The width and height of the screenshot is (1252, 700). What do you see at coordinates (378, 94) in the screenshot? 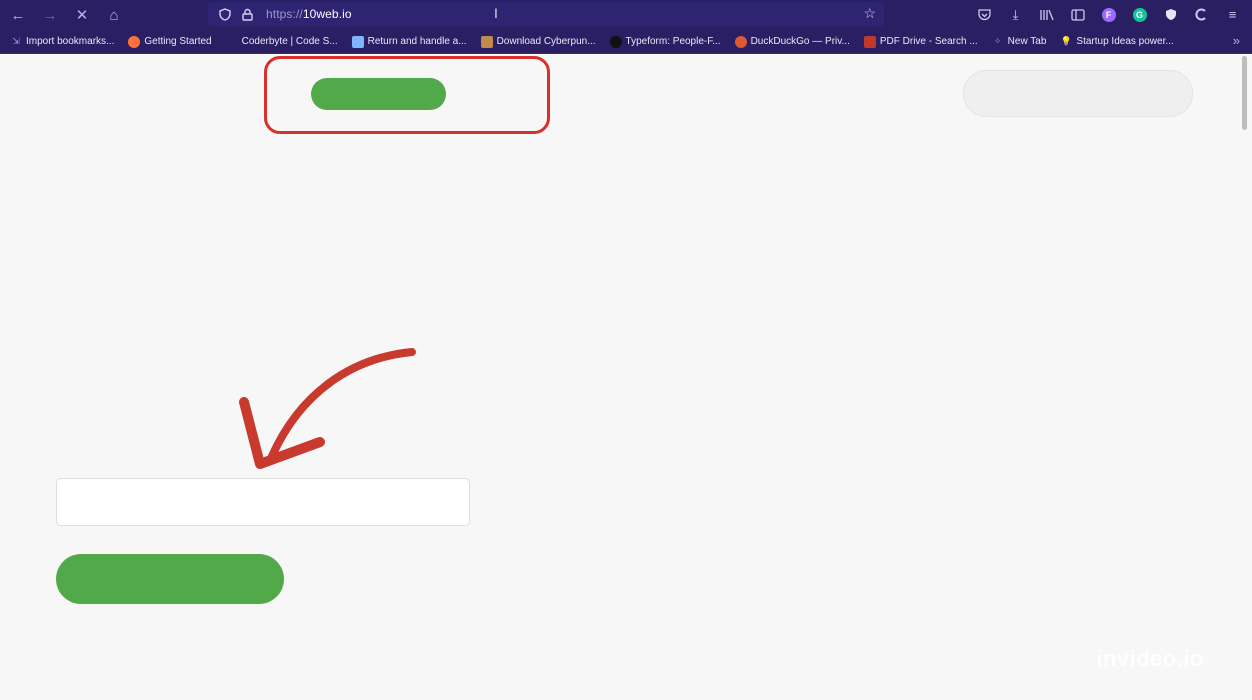
I see `green-button-placeholder` at bounding box center [378, 94].